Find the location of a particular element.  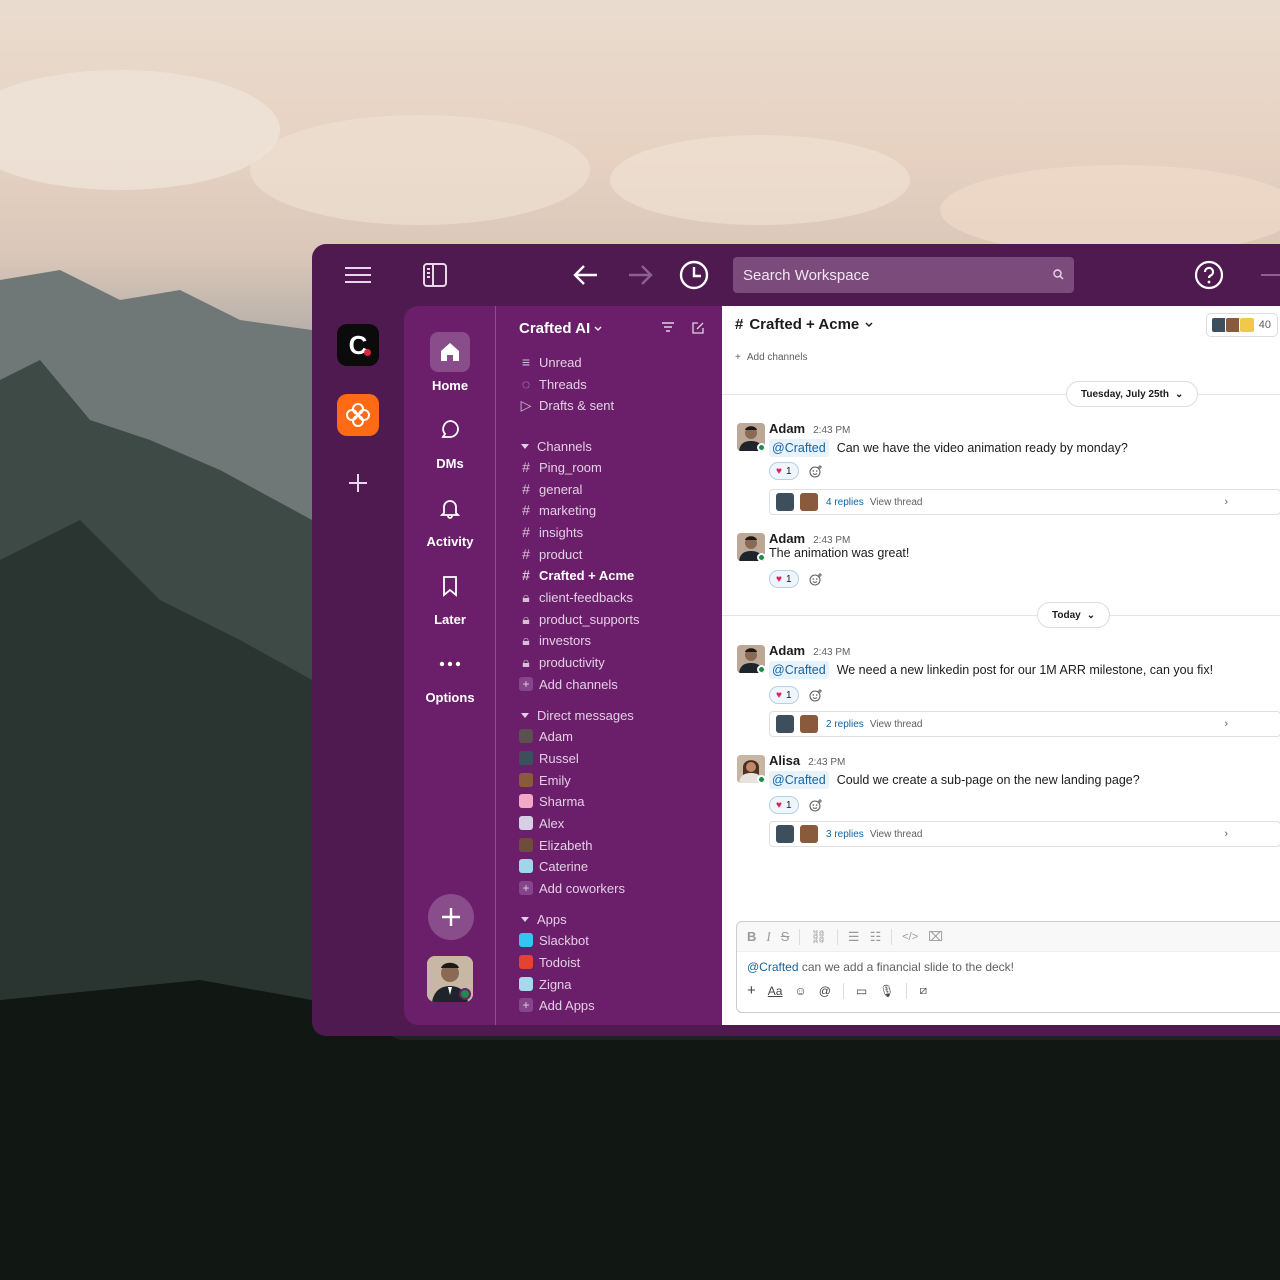

members-button: 40 is located at coordinates (1241, 325).